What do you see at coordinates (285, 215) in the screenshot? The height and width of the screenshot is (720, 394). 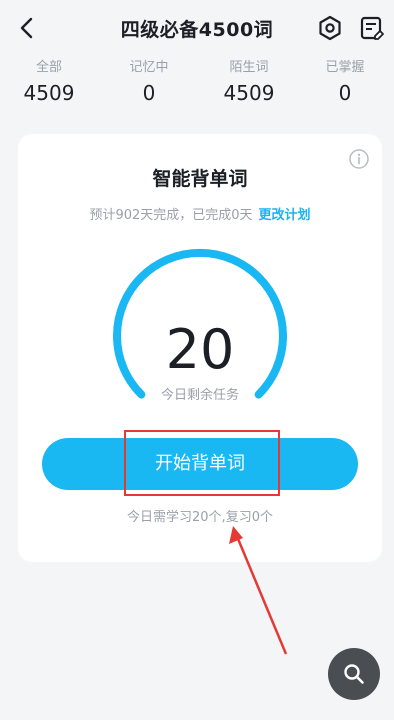 I see `change-plan-link: 更改计划` at bounding box center [285, 215].